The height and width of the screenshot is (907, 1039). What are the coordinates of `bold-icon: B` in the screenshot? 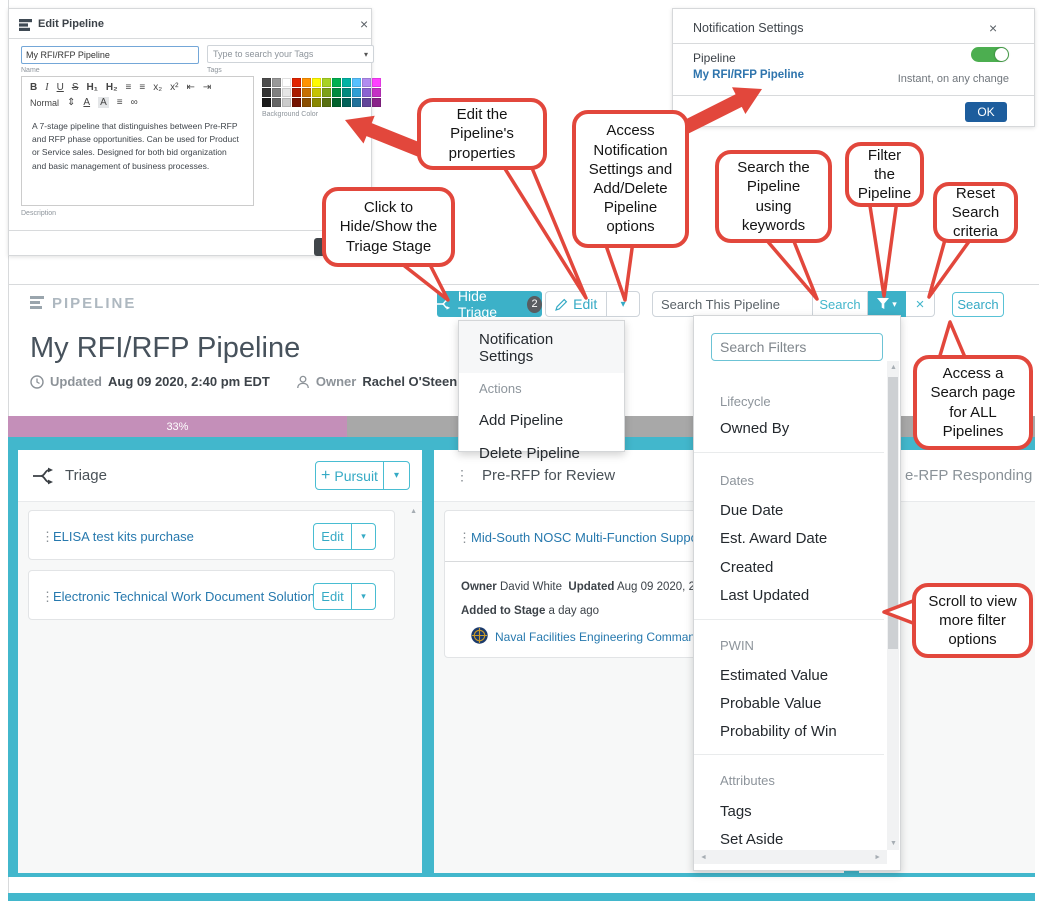 It's located at (33, 87).